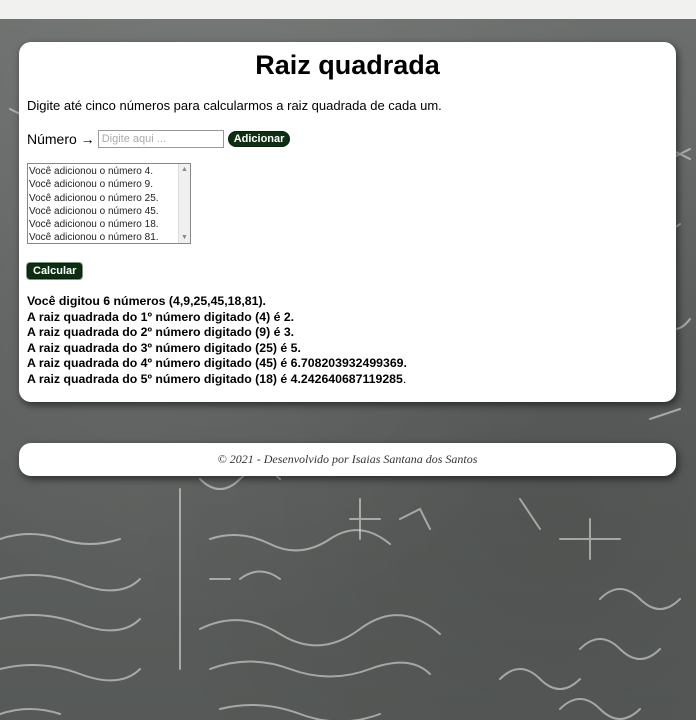 The height and width of the screenshot is (720, 696). I want to click on number-input-row: Número → Adicionar, so click(159, 139).